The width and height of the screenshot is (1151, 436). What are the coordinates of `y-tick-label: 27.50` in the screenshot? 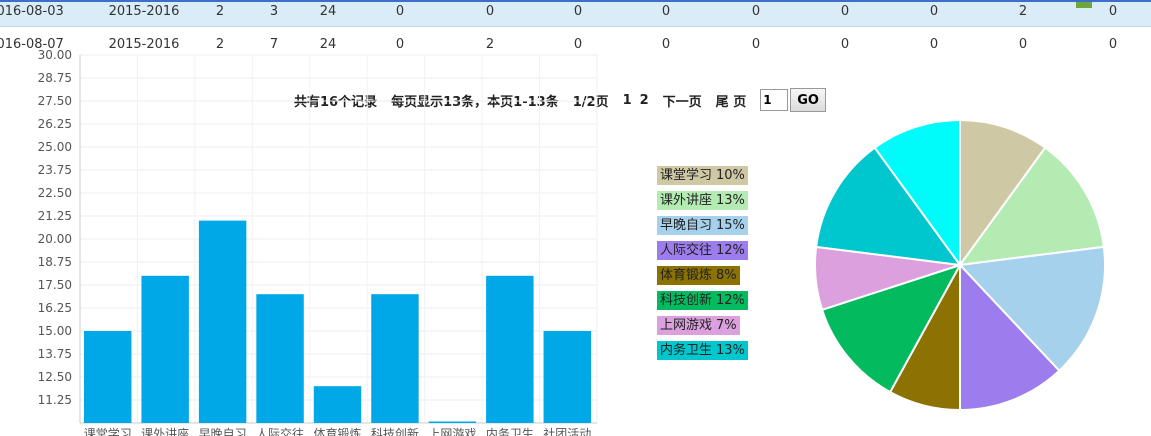 It's located at (55, 101).